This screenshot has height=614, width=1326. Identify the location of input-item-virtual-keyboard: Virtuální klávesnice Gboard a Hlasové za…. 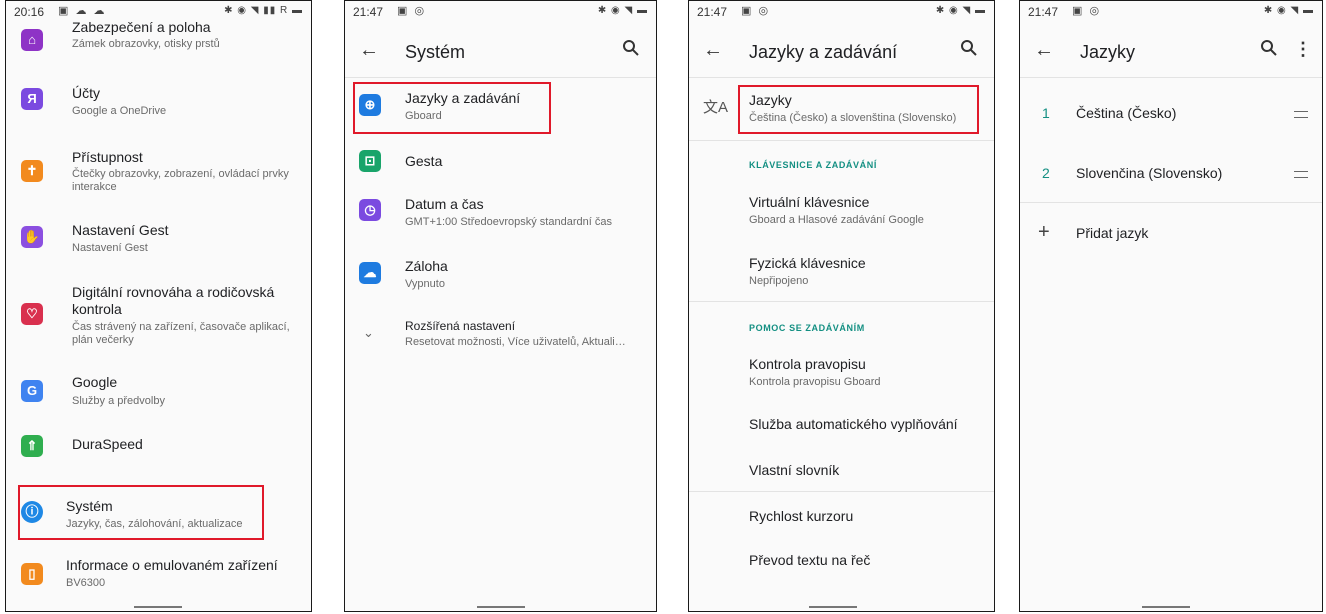
(841, 212).